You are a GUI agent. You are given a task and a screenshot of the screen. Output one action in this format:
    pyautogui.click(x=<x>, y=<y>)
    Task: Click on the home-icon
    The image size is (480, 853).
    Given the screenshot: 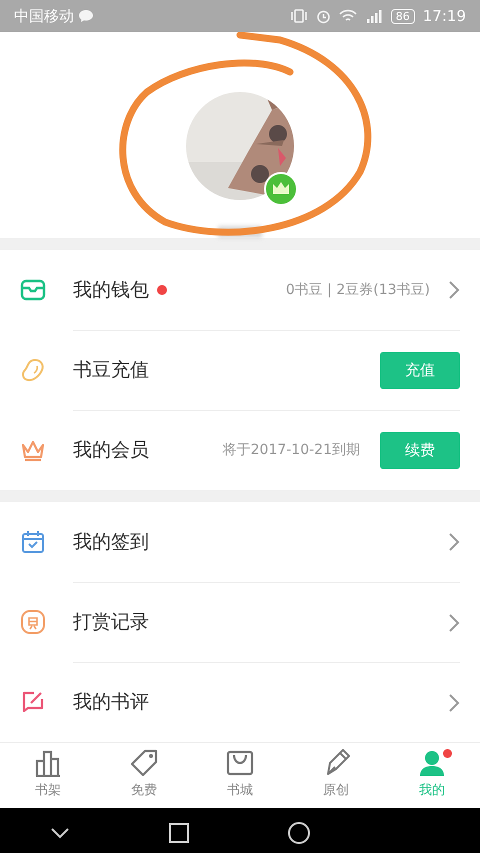 What is the action you would take?
    pyautogui.click(x=299, y=833)
    